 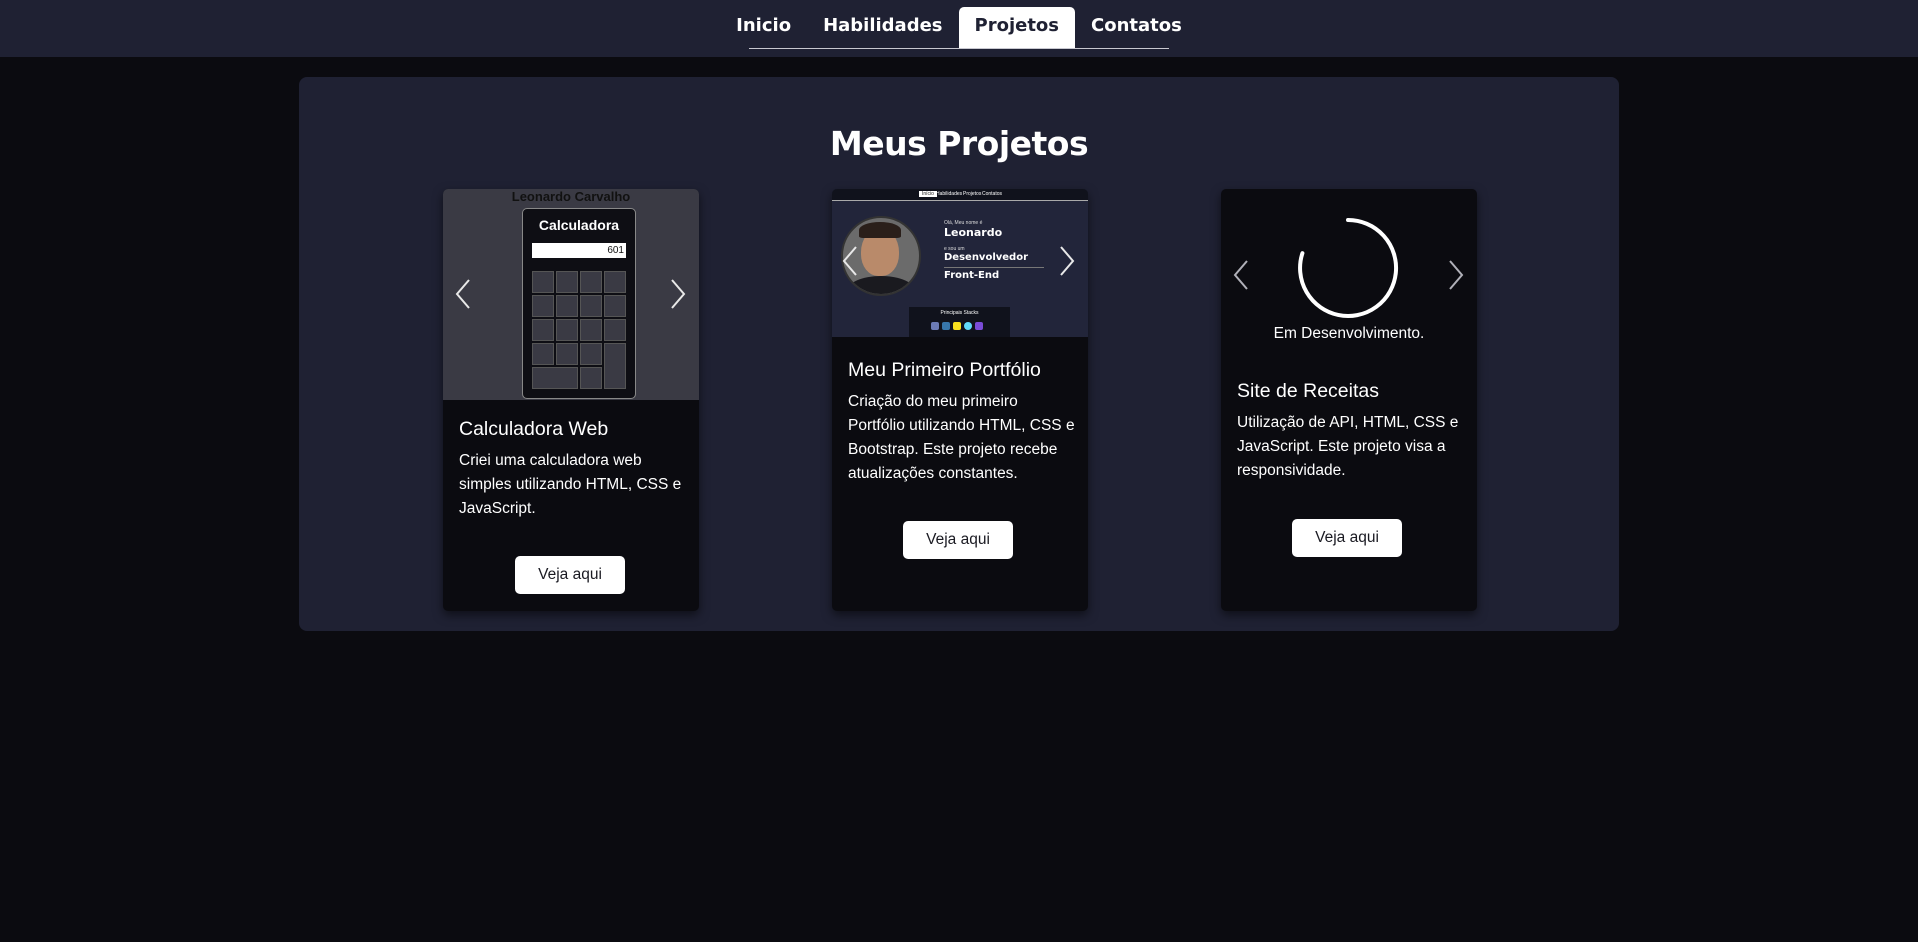 I want to click on python-icon, so click(x=946, y=326).